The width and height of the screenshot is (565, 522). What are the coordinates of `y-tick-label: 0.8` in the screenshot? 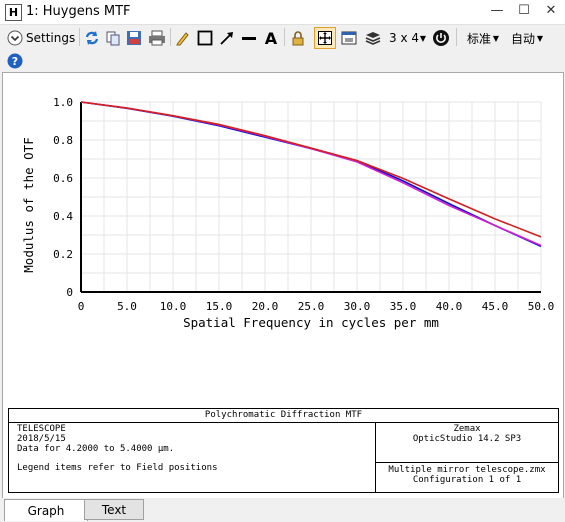 It's located at (63, 140).